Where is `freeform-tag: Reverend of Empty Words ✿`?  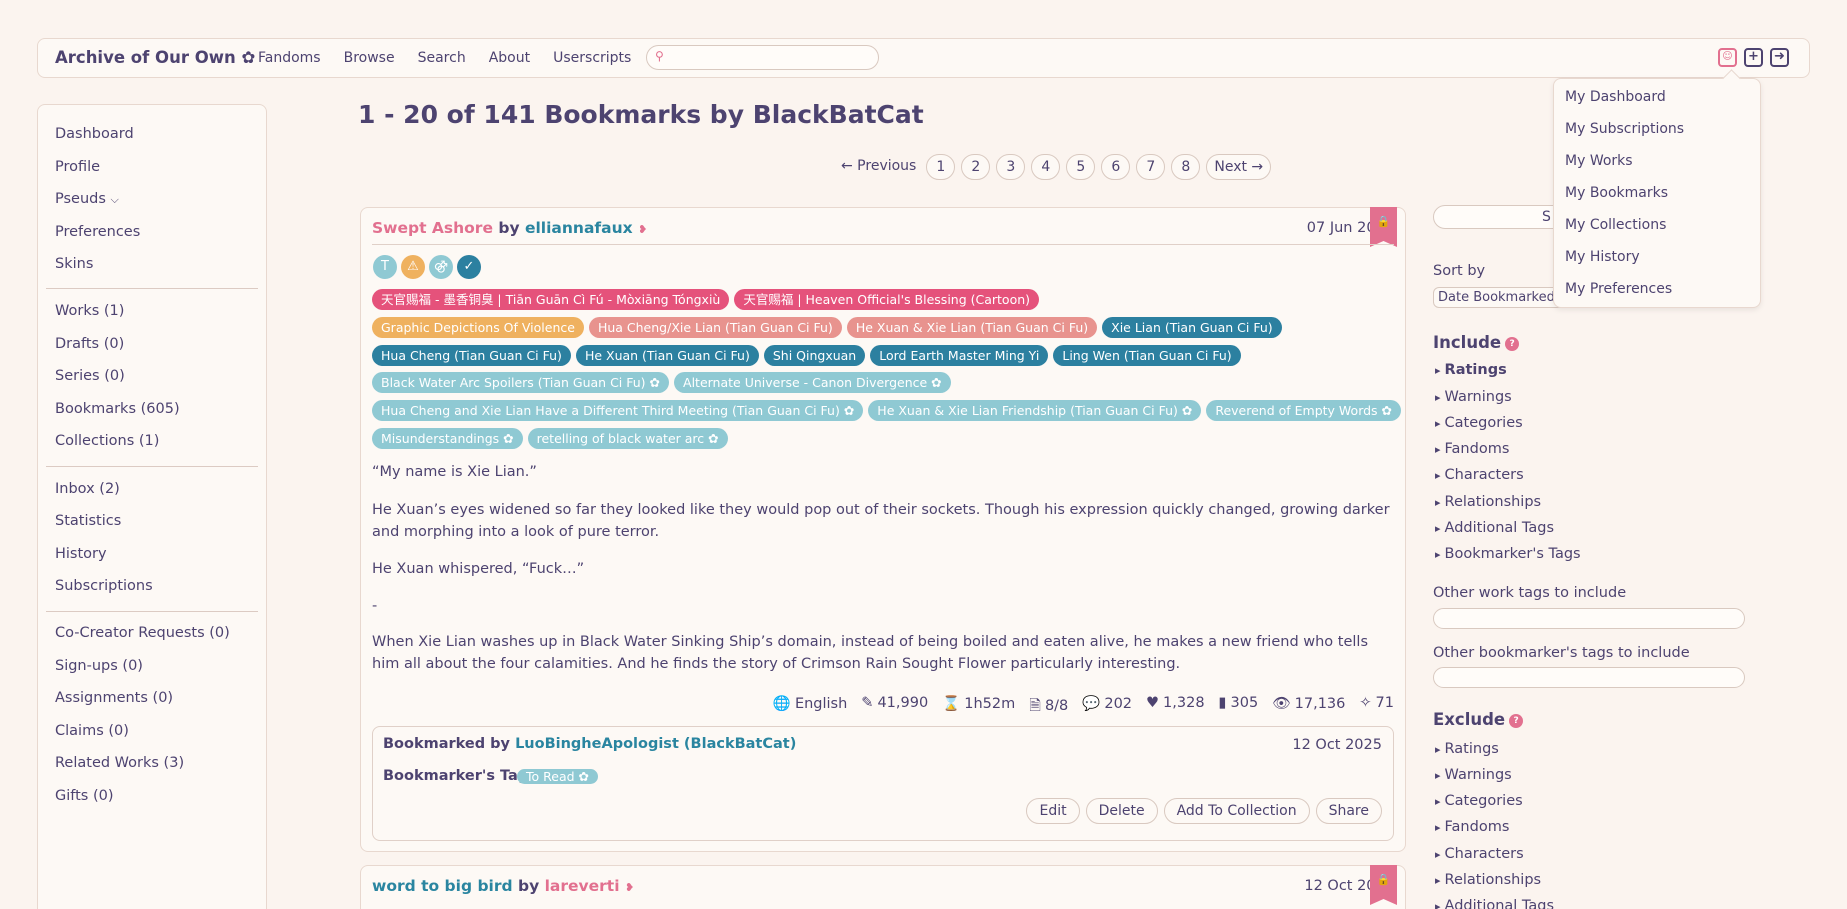 freeform-tag: Reverend of Empty Words ✿ is located at coordinates (1304, 410).